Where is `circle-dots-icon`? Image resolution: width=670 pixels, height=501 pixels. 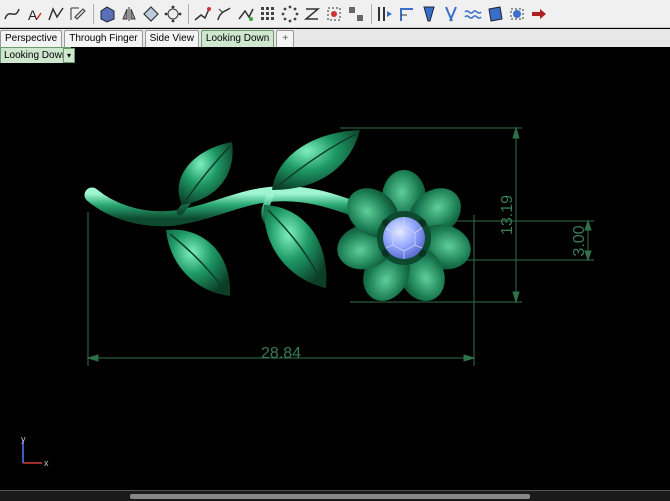
circle-dots-icon is located at coordinates (290, 14).